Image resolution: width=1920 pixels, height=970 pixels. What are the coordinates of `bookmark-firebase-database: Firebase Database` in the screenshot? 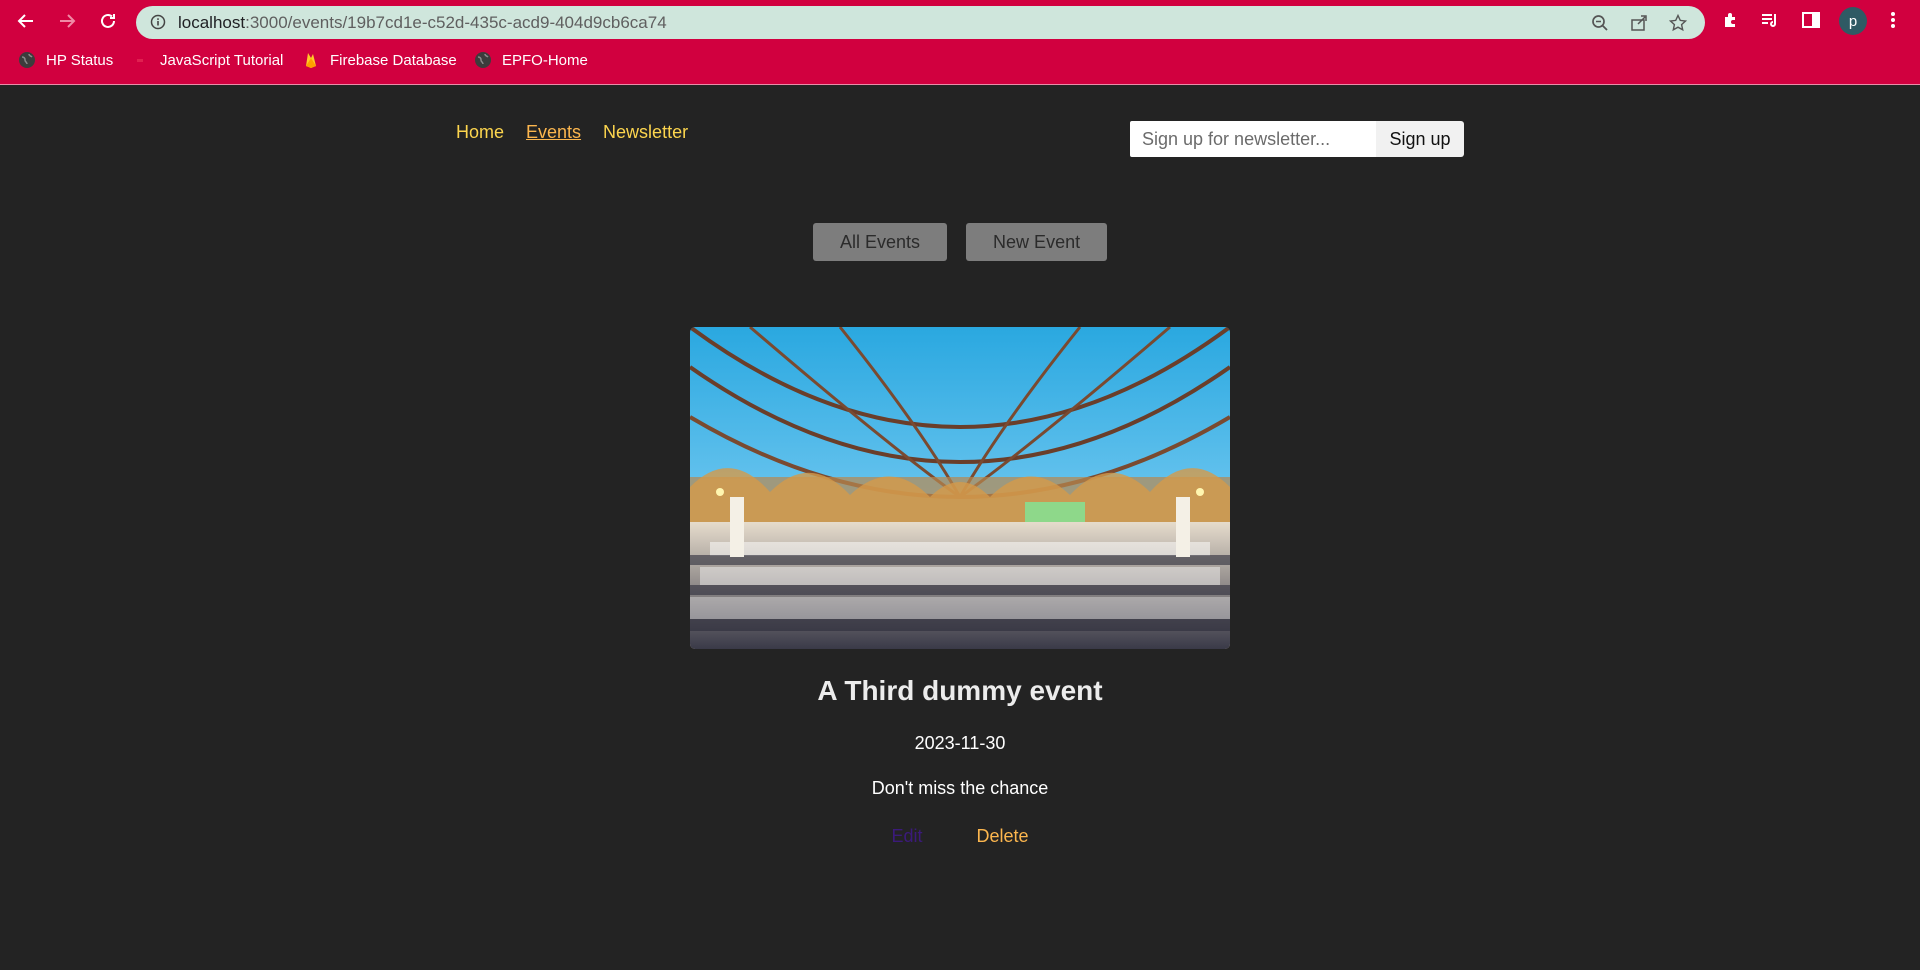 It's located at (379, 60).